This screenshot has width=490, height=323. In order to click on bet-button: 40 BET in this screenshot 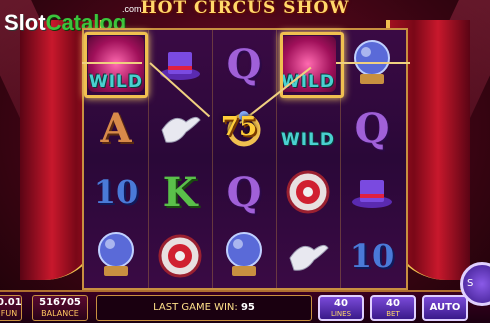, I will do `click(393, 308)`.